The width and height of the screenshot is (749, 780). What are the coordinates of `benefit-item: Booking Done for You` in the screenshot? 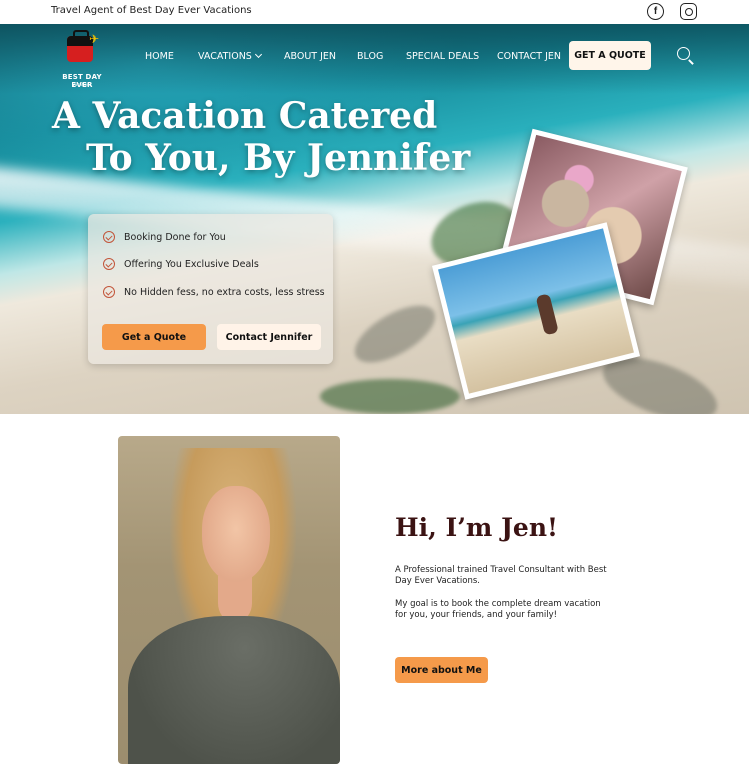 It's located at (164, 237).